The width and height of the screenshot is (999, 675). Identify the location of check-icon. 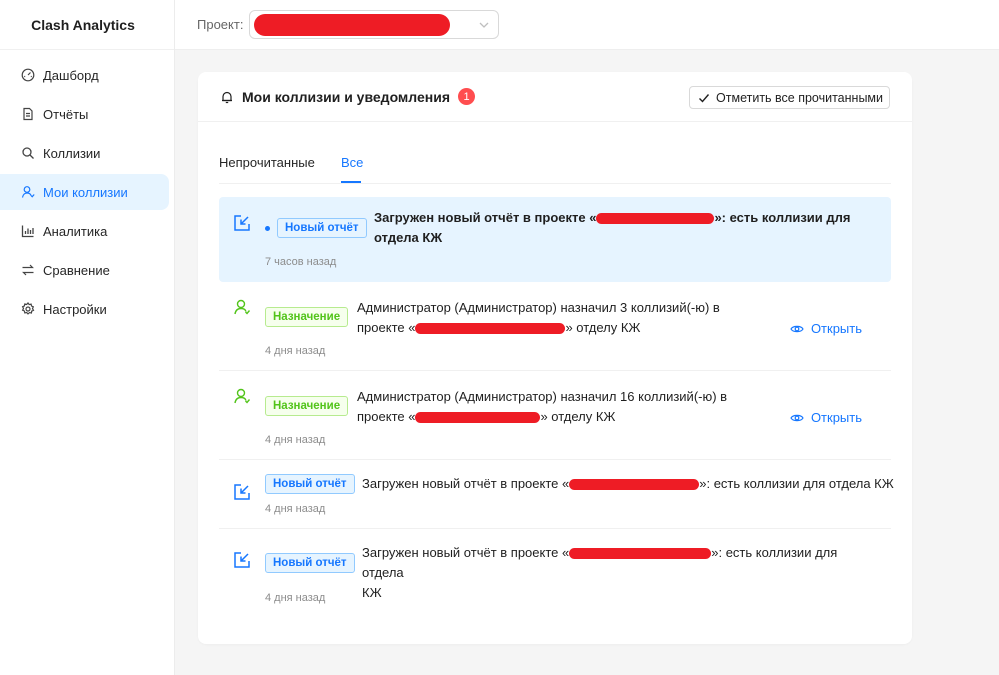
(704, 98).